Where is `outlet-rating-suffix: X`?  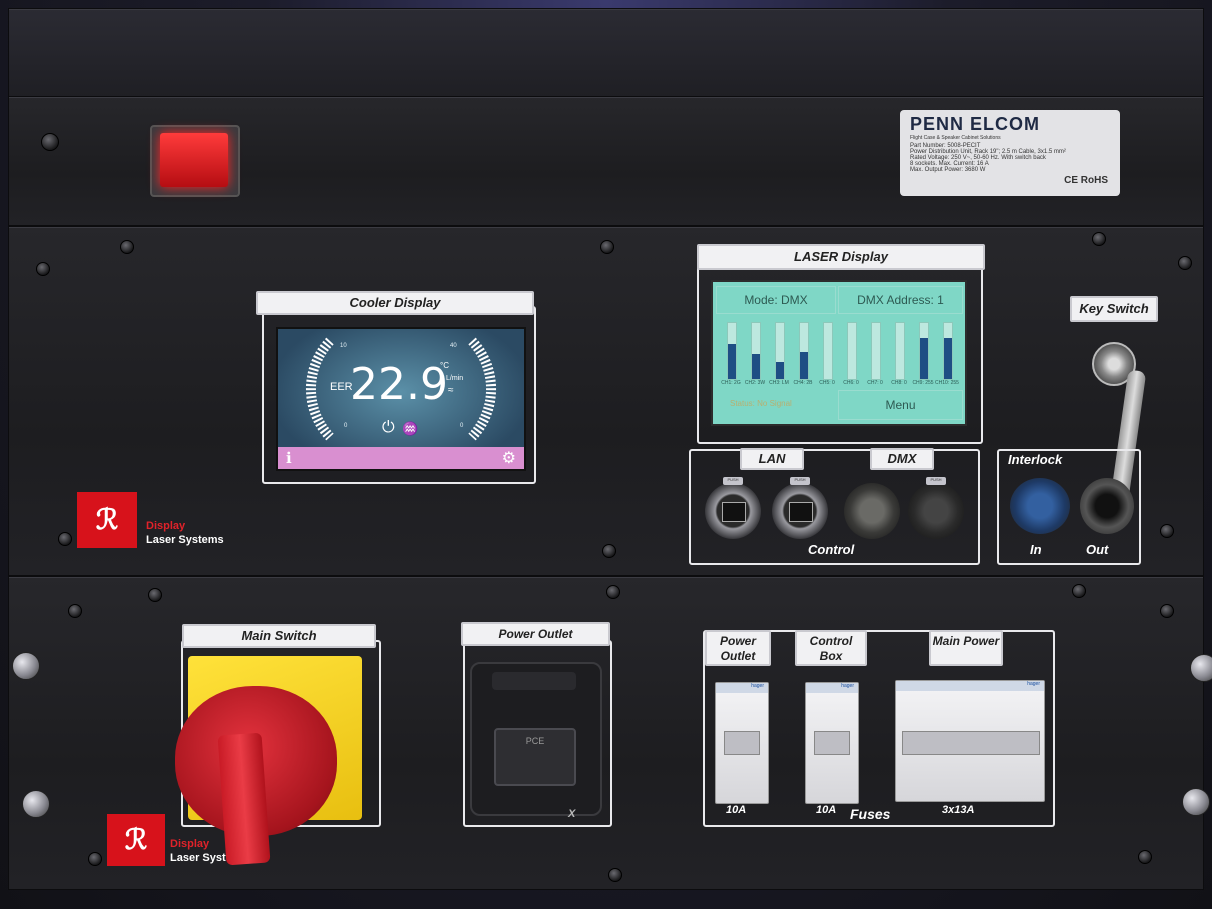 outlet-rating-suffix: X is located at coordinates (572, 814).